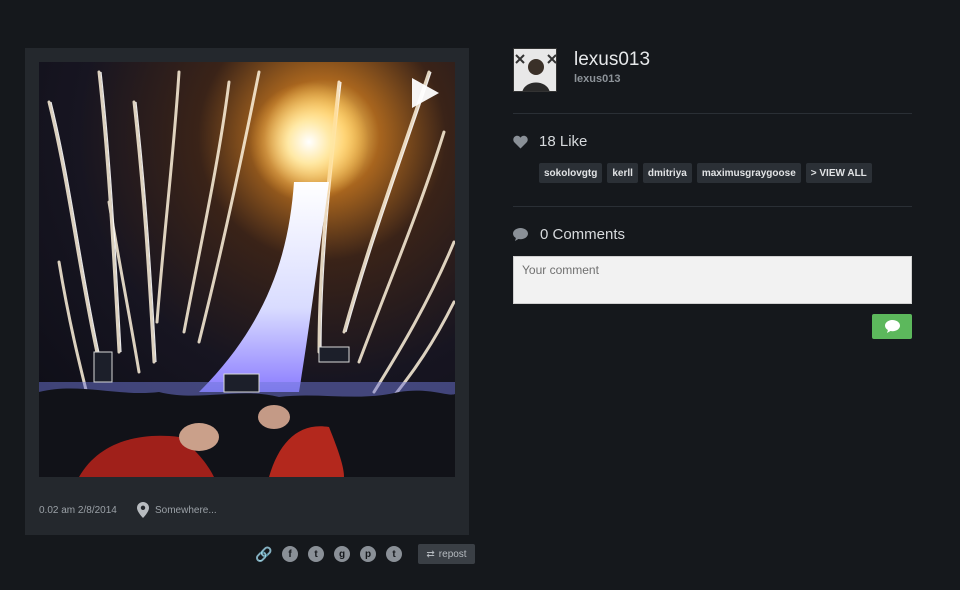 The width and height of the screenshot is (960, 590). I want to click on play-icon, so click(425, 93).